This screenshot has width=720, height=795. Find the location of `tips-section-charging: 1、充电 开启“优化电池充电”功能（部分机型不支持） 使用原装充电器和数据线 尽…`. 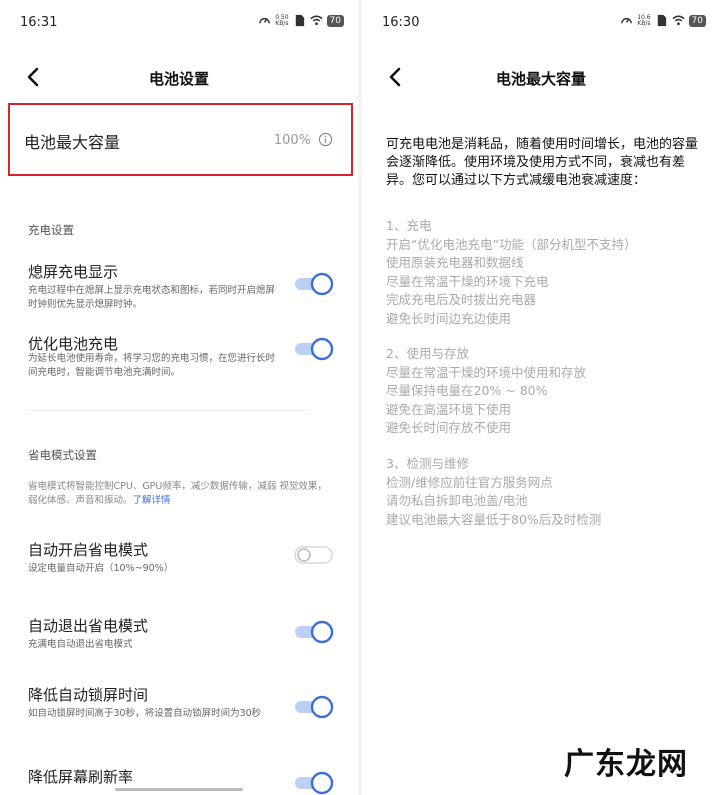

tips-section-charging: 1、充电 开启“优化电池充电”功能（部分机型不支持） 使用原装充电器和数据线 尽… is located at coordinates (511, 273).